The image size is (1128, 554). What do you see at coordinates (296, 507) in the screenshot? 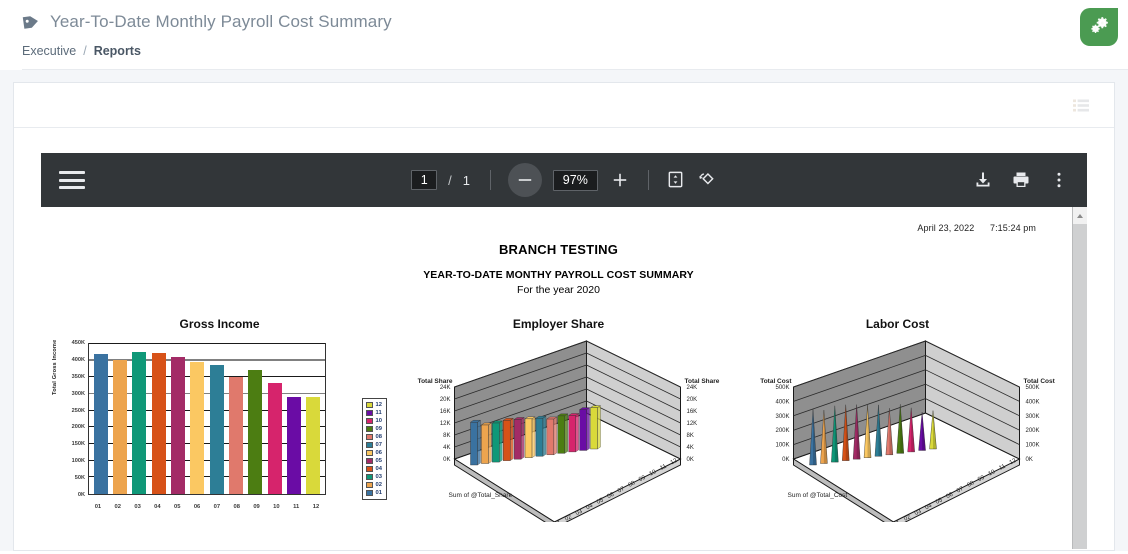
I see `x-tick-label: 11` at bounding box center [296, 507].